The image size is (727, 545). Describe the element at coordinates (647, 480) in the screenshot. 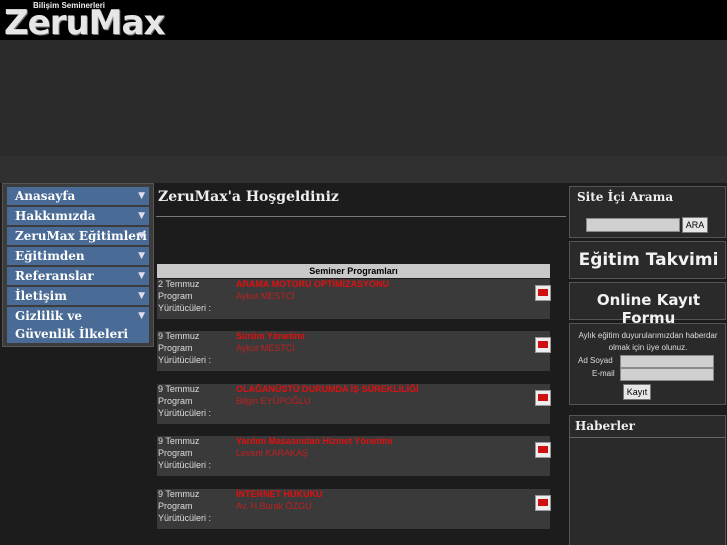

I see `news-panel: Haberler` at that location.